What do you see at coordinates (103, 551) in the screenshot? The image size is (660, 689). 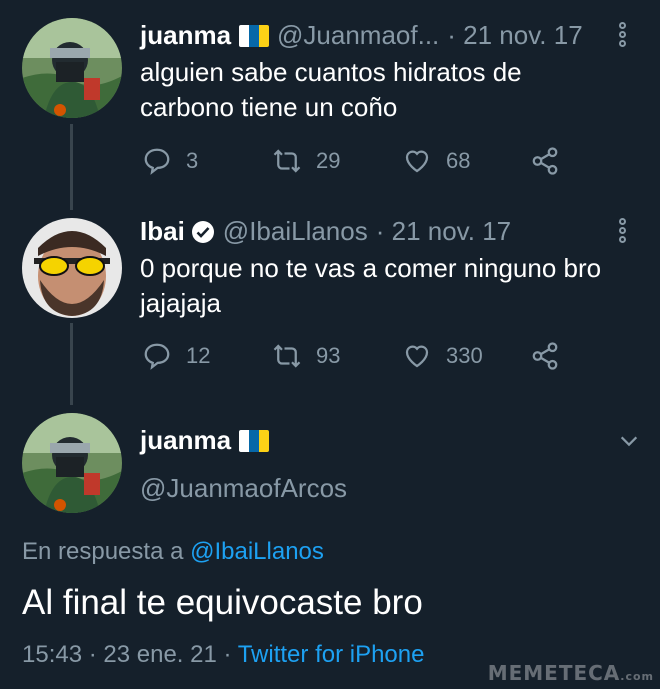 I see `reply-prefix: En respuesta a` at bounding box center [103, 551].